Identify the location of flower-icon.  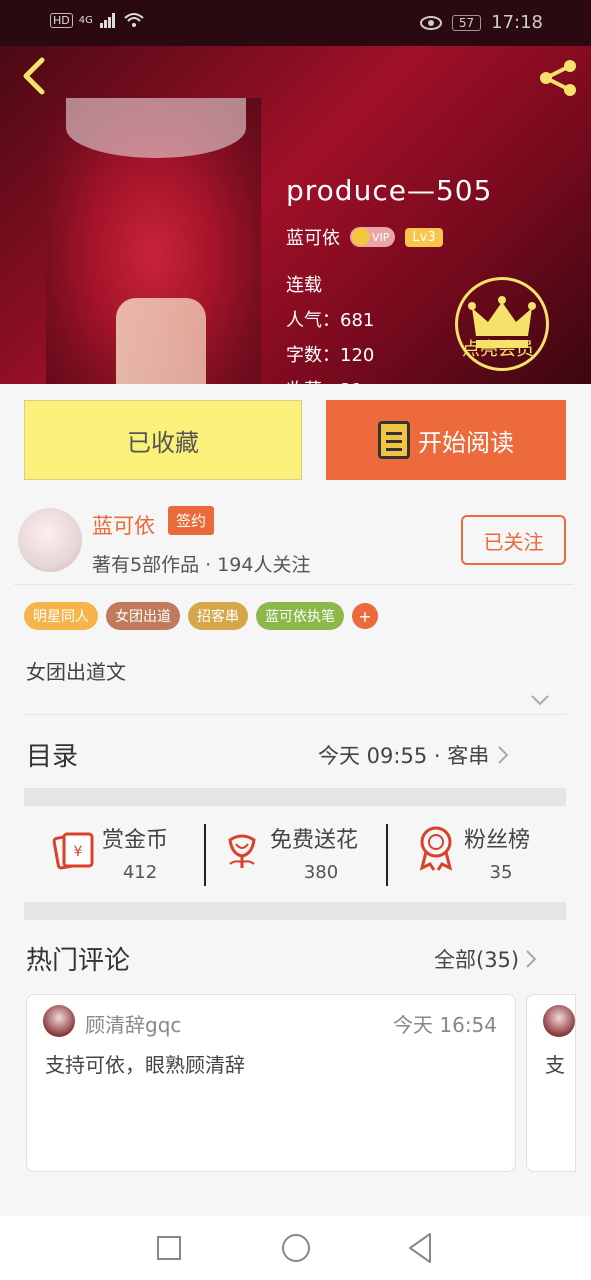
(242, 851).